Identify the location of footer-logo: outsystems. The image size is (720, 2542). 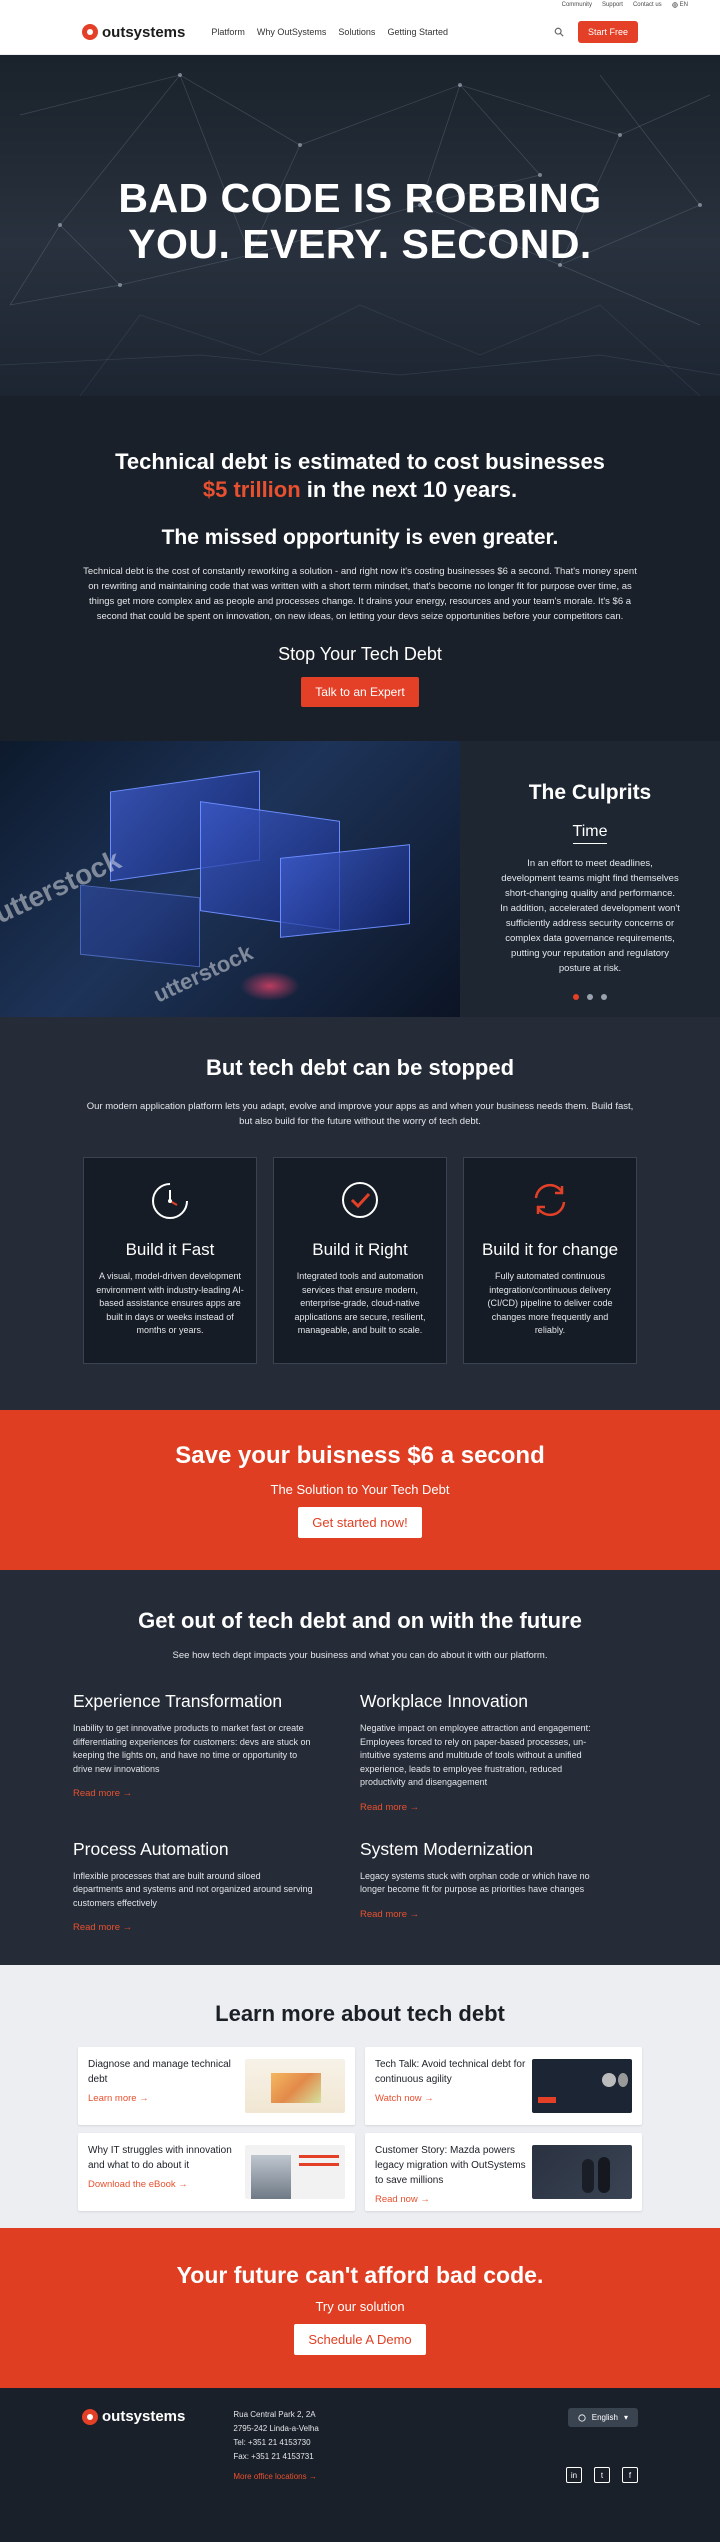
(133, 2416).